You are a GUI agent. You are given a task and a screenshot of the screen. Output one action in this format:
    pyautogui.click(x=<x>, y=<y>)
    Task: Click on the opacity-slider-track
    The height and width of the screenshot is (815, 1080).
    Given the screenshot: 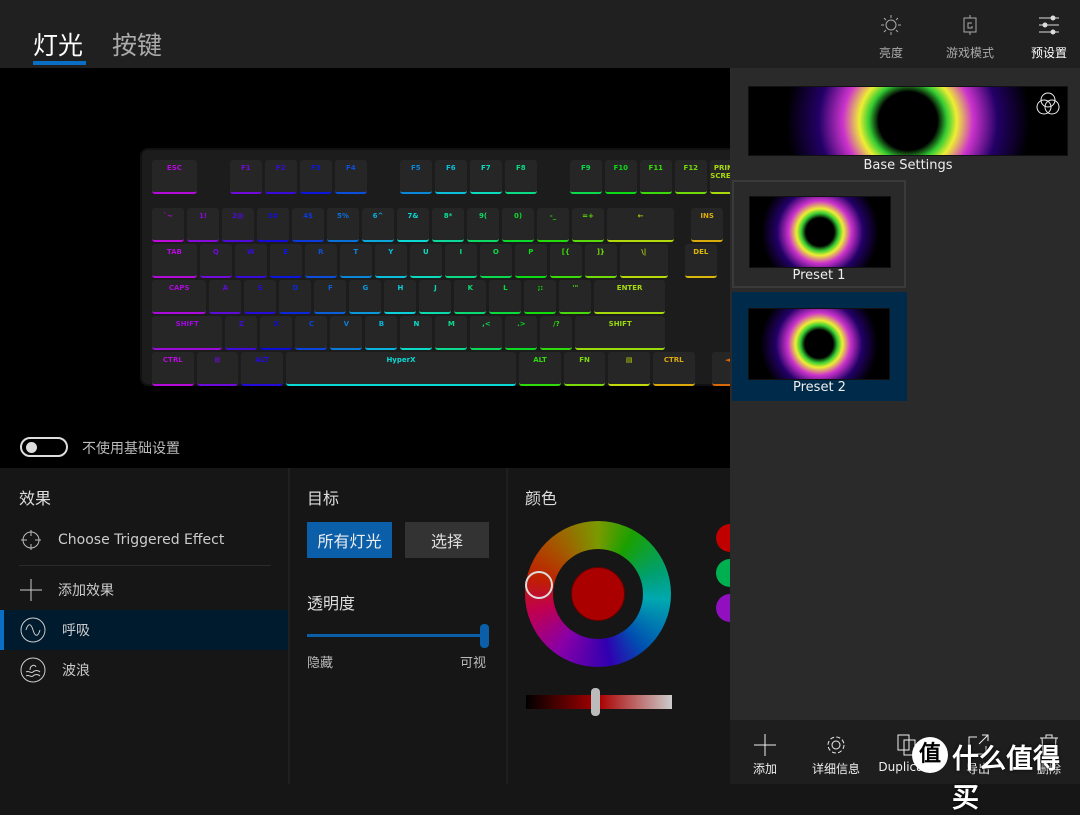 What is the action you would take?
    pyautogui.click(x=397, y=635)
    